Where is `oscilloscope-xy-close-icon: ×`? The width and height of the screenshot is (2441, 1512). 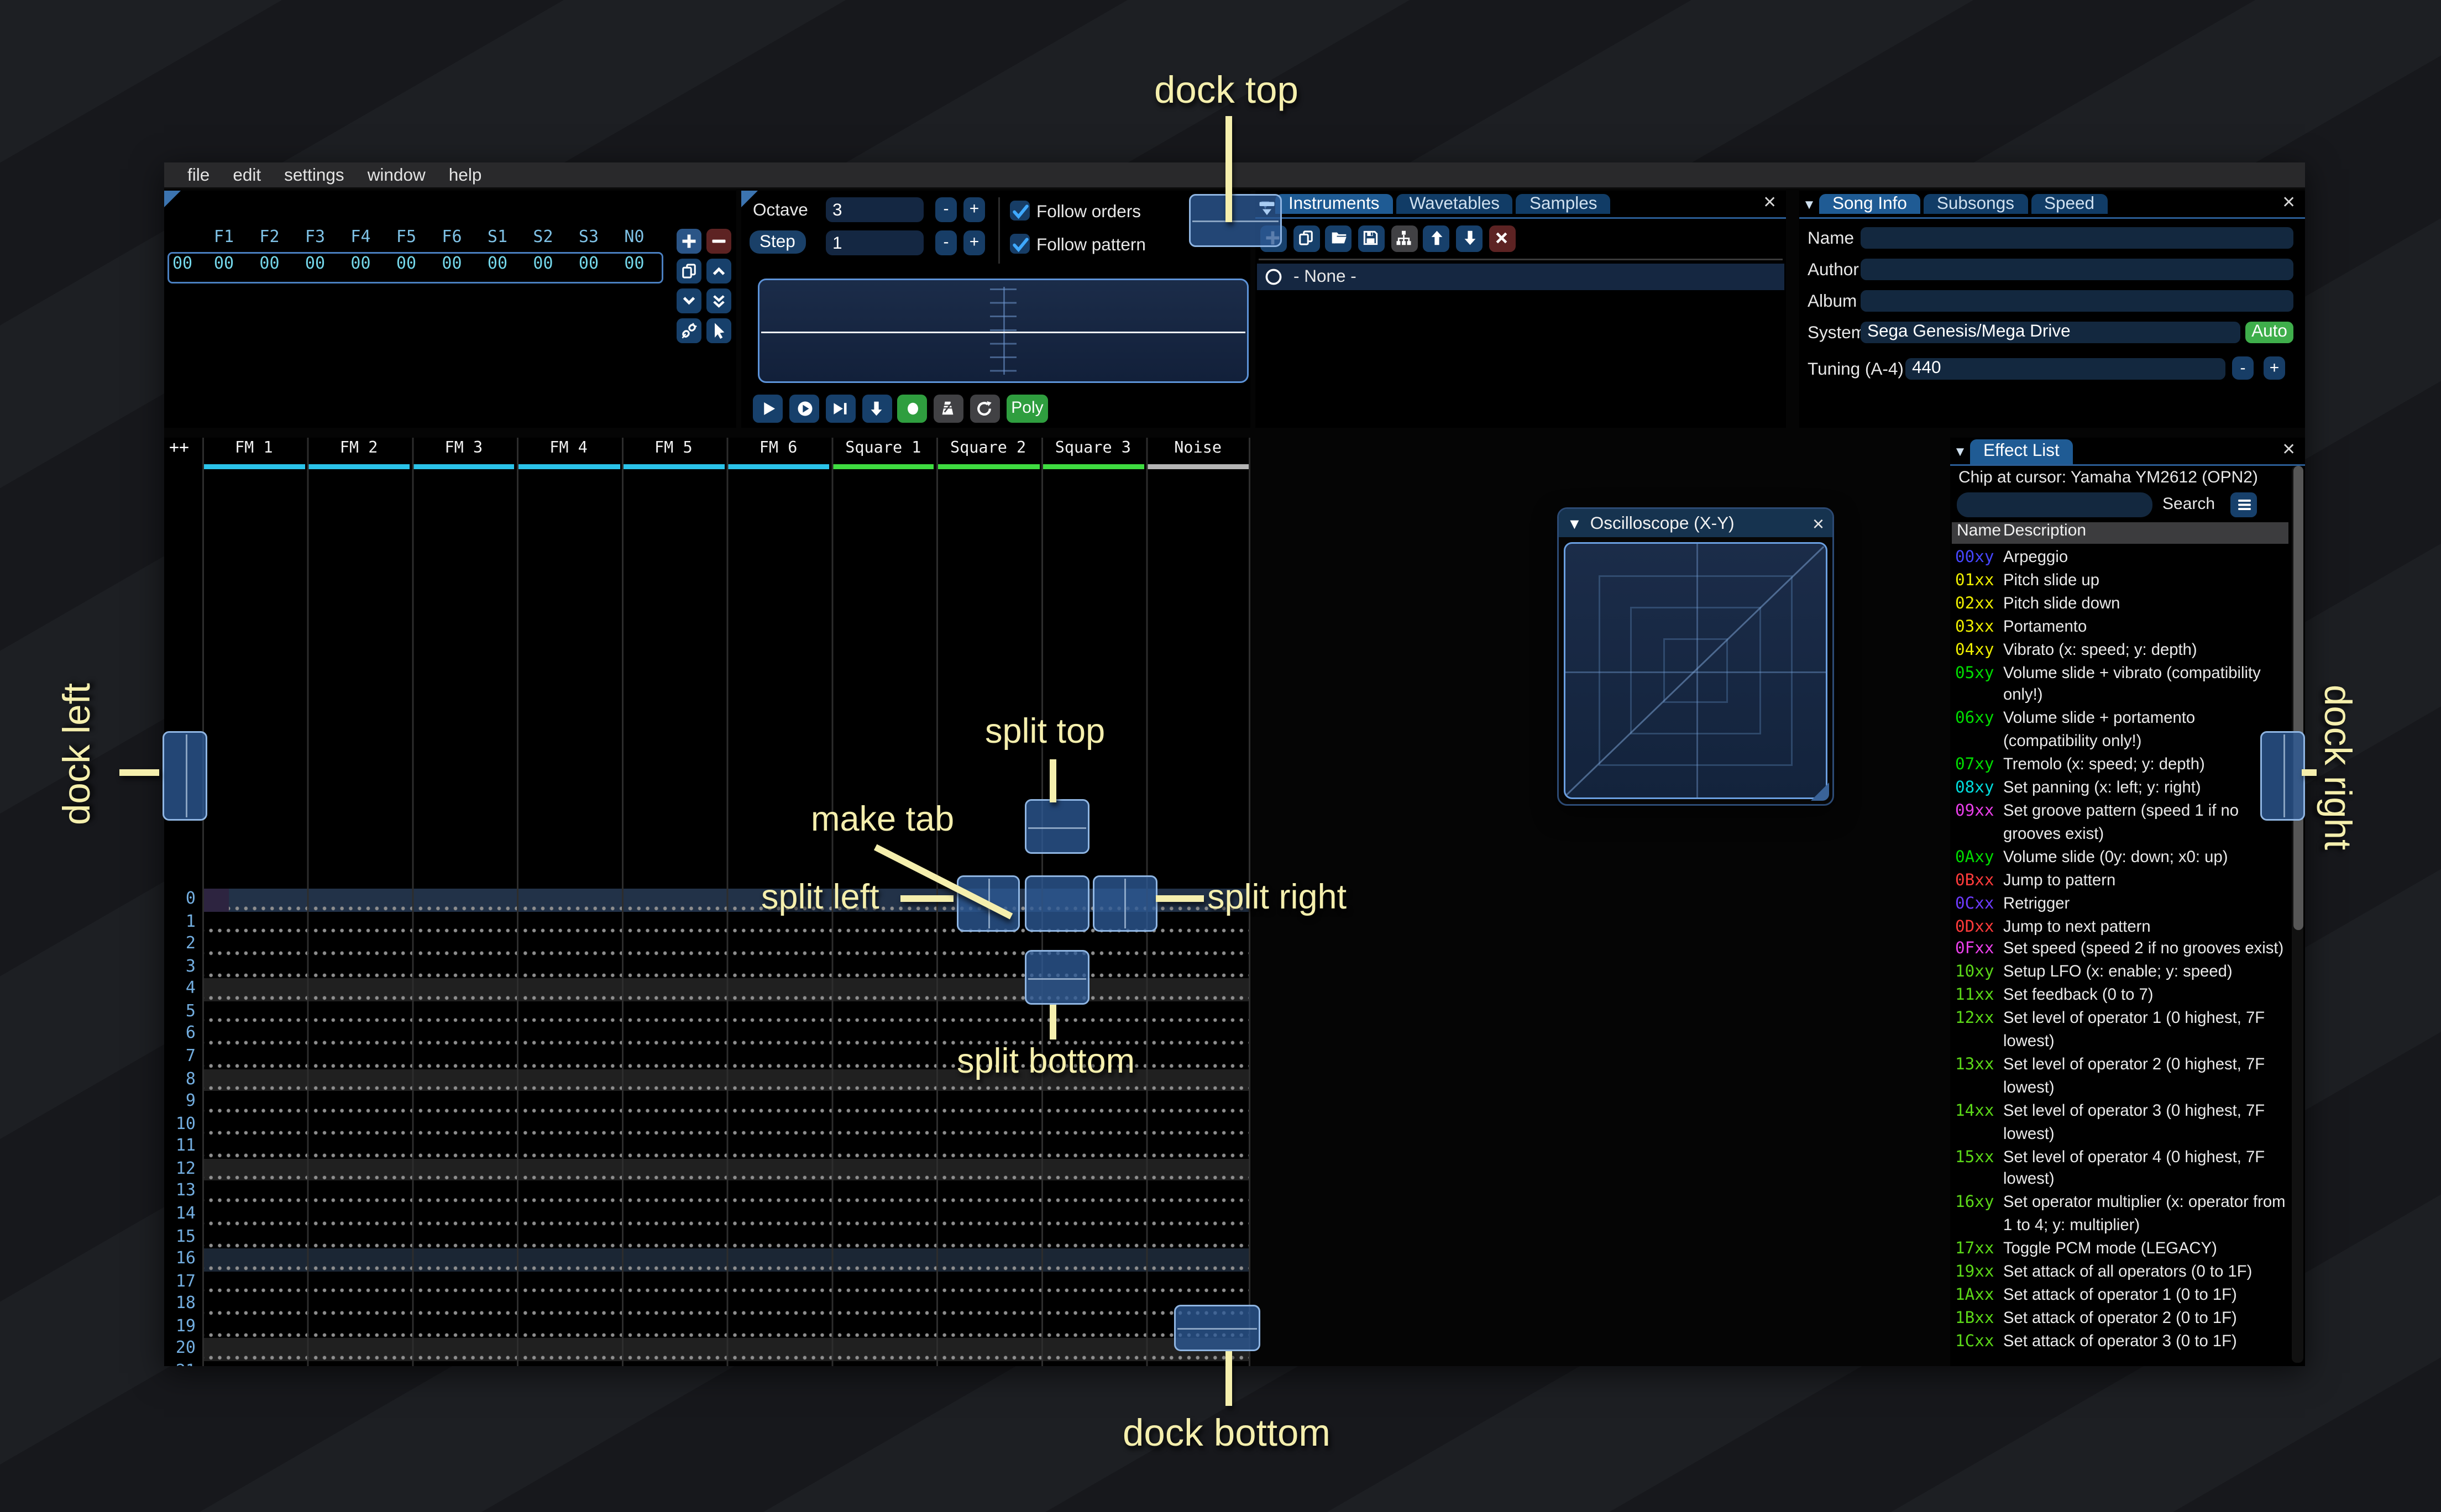
oscilloscope-xy-close-icon: × is located at coordinates (1818, 524).